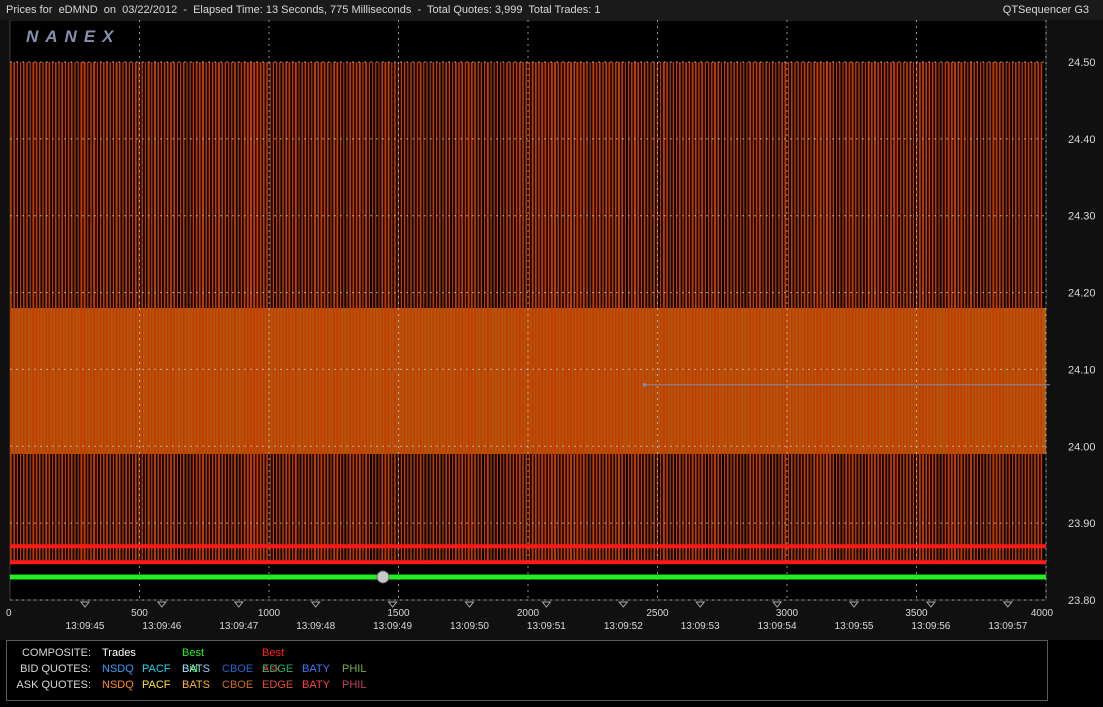 The width and height of the screenshot is (1103, 707). What do you see at coordinates (1082, 63) in the screenshot?
I see `y-tick-label: 24.50` at bounding box center [1082, 63].